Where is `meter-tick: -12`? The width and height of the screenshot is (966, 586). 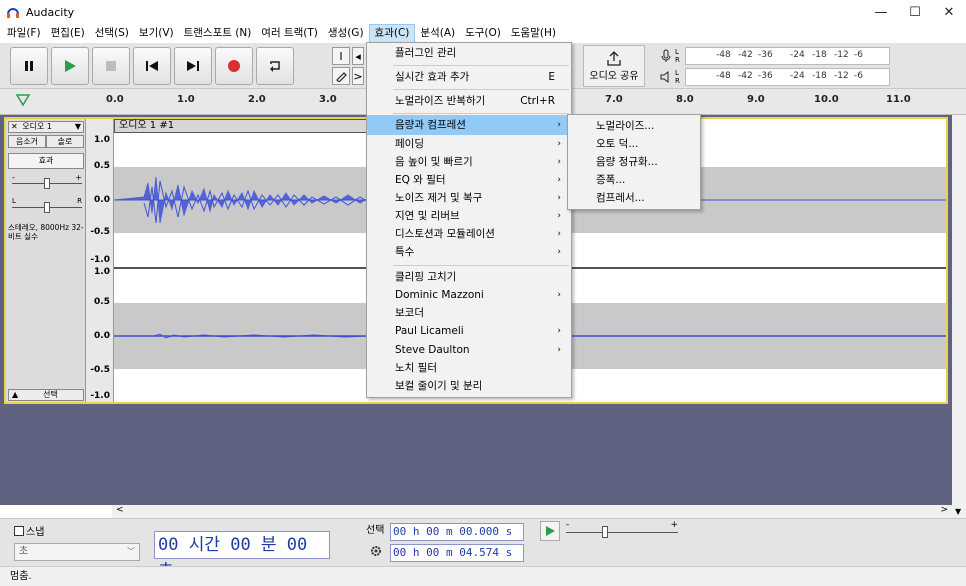
meter-tick: -12 is located at coordinates (841, 55).